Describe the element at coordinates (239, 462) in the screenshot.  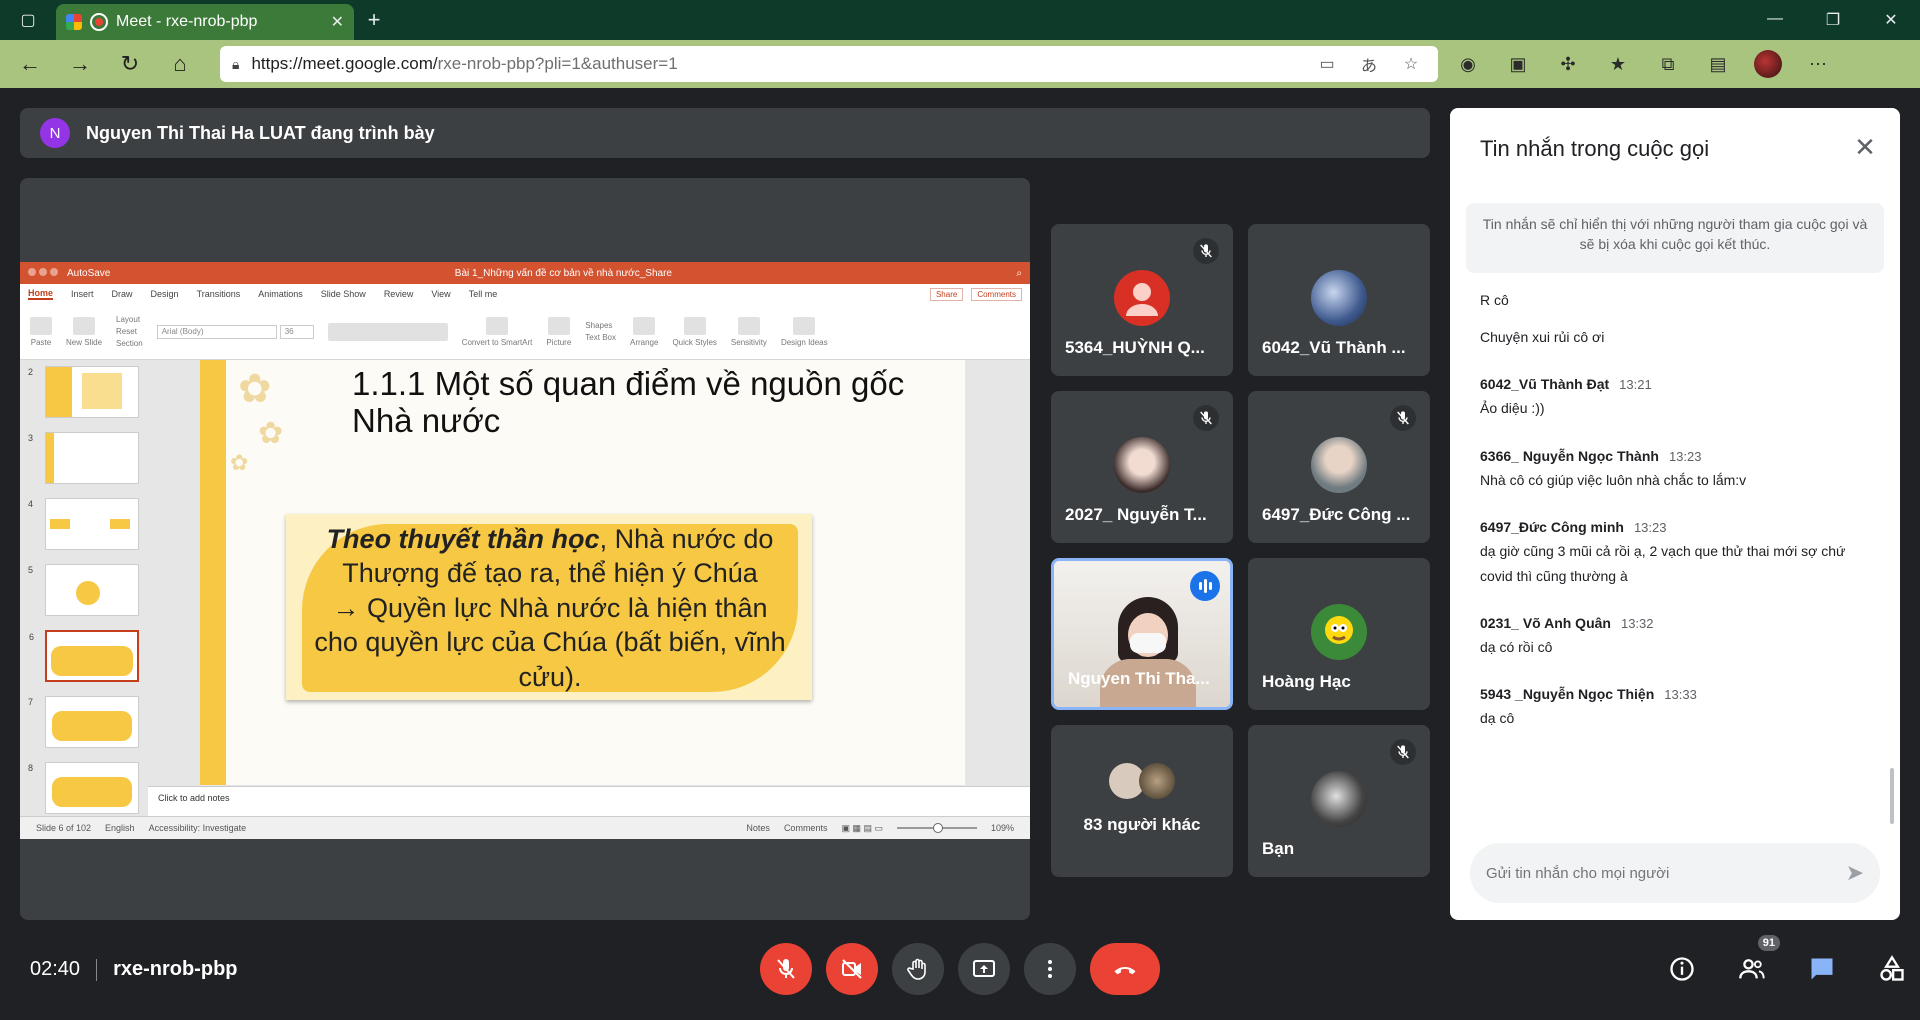
I see `flower-decoration: ✿` at that location.